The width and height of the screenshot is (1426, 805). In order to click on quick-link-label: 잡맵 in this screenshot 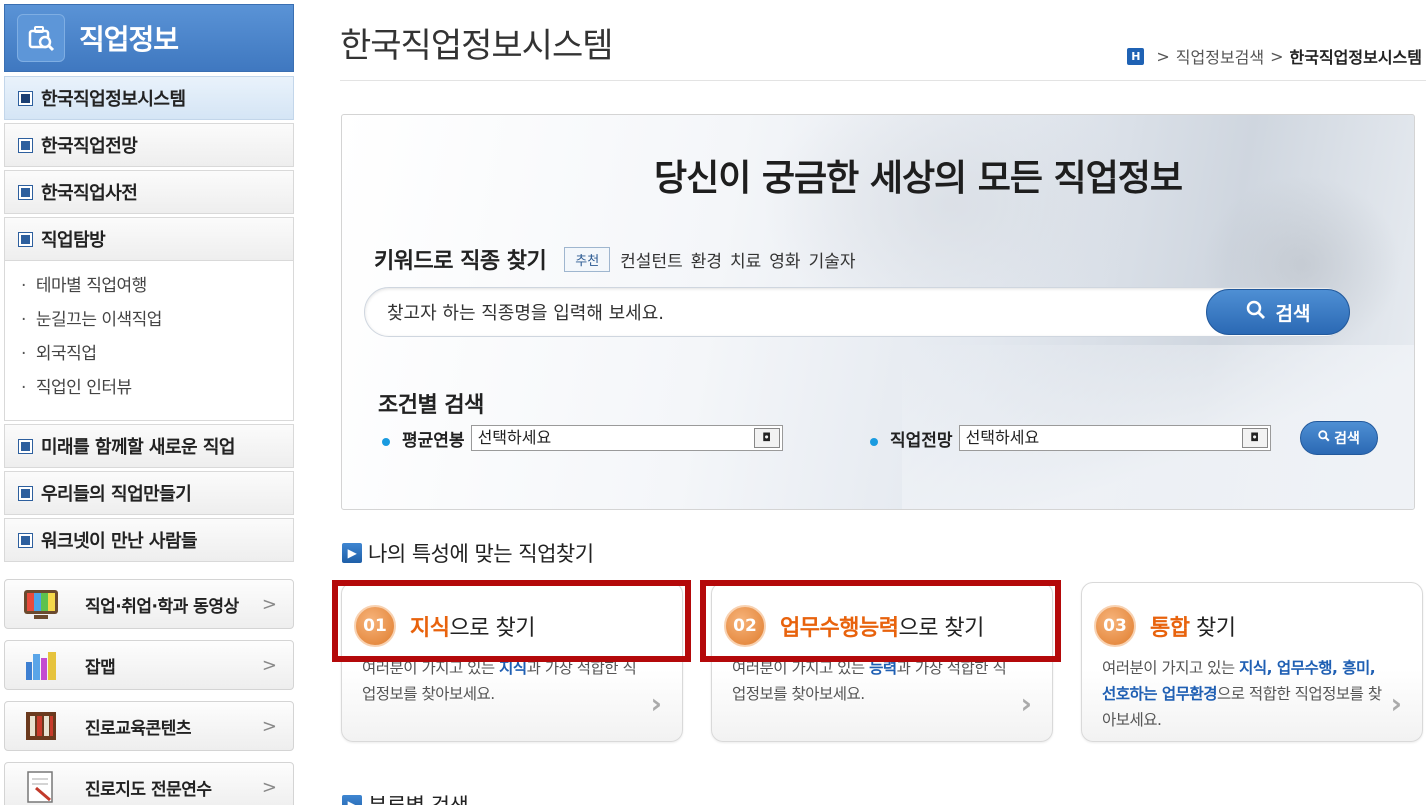, I will do `click(100, 667)`.